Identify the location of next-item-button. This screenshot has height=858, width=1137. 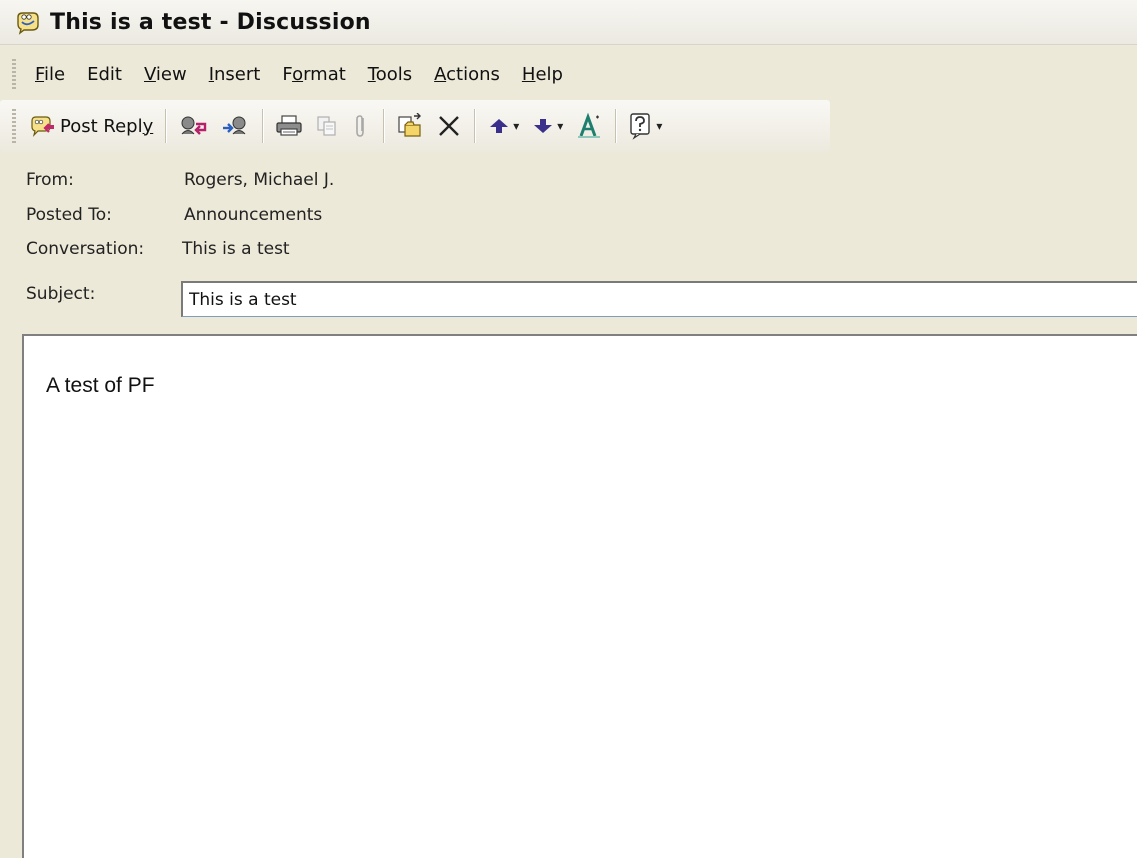
(540, 126).